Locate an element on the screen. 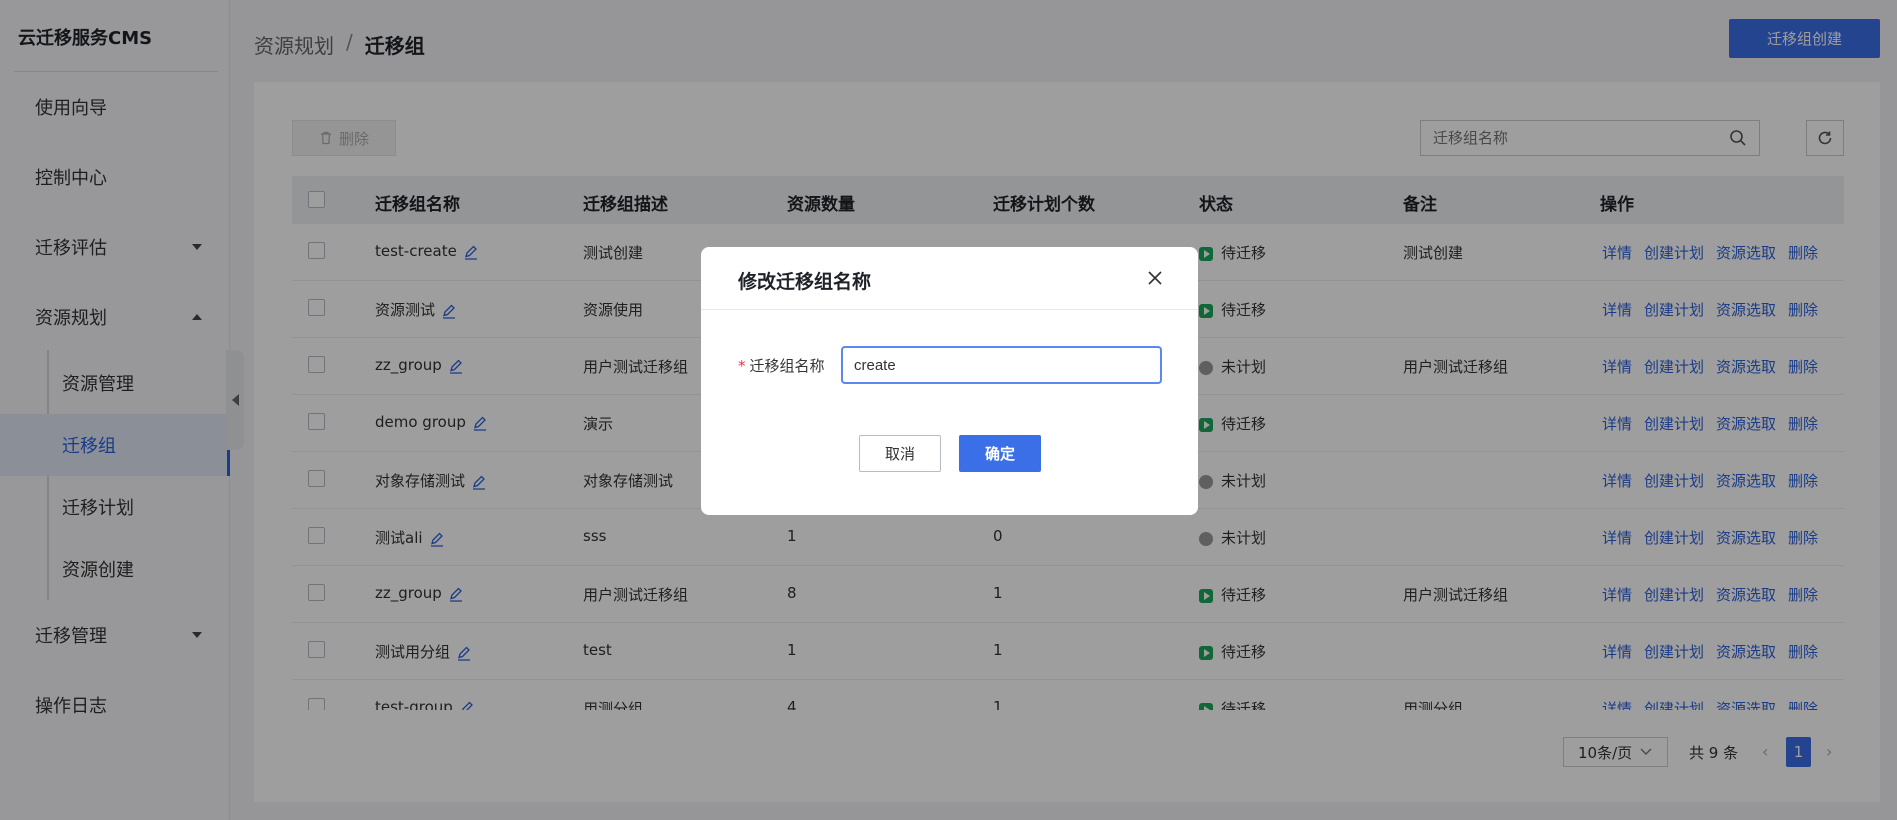 This screenshot has width=1897, height=820. dialog-title: 修改迁移组名称 is located at coordinates (805, 282).